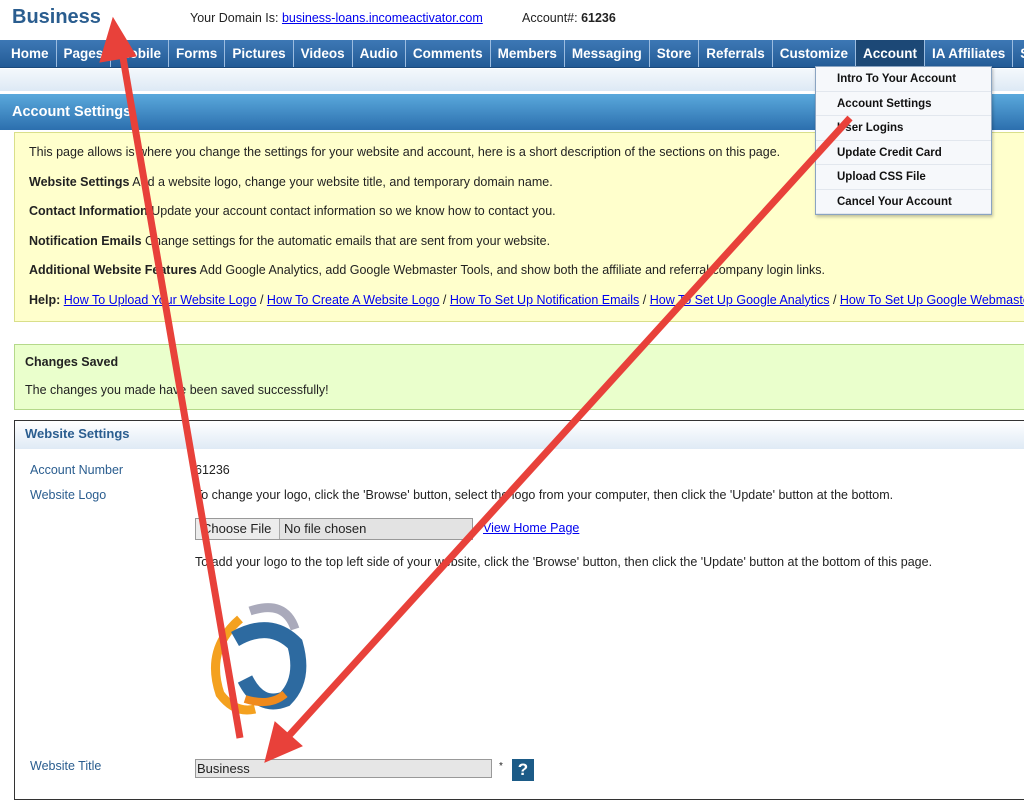 This screenshot has height=800, width=1024. I want to click on menu-item-user-logins: User Logins, so click(903, 128).